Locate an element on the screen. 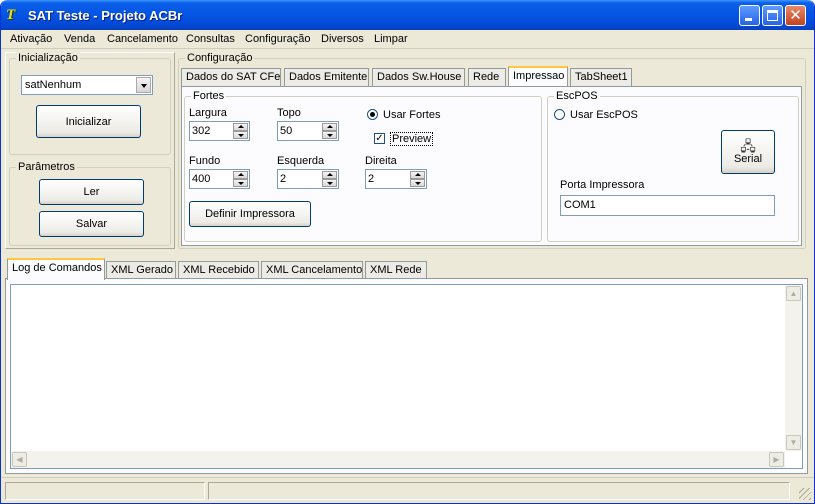  topo-label: Topo is located at coordinates (289, 113).